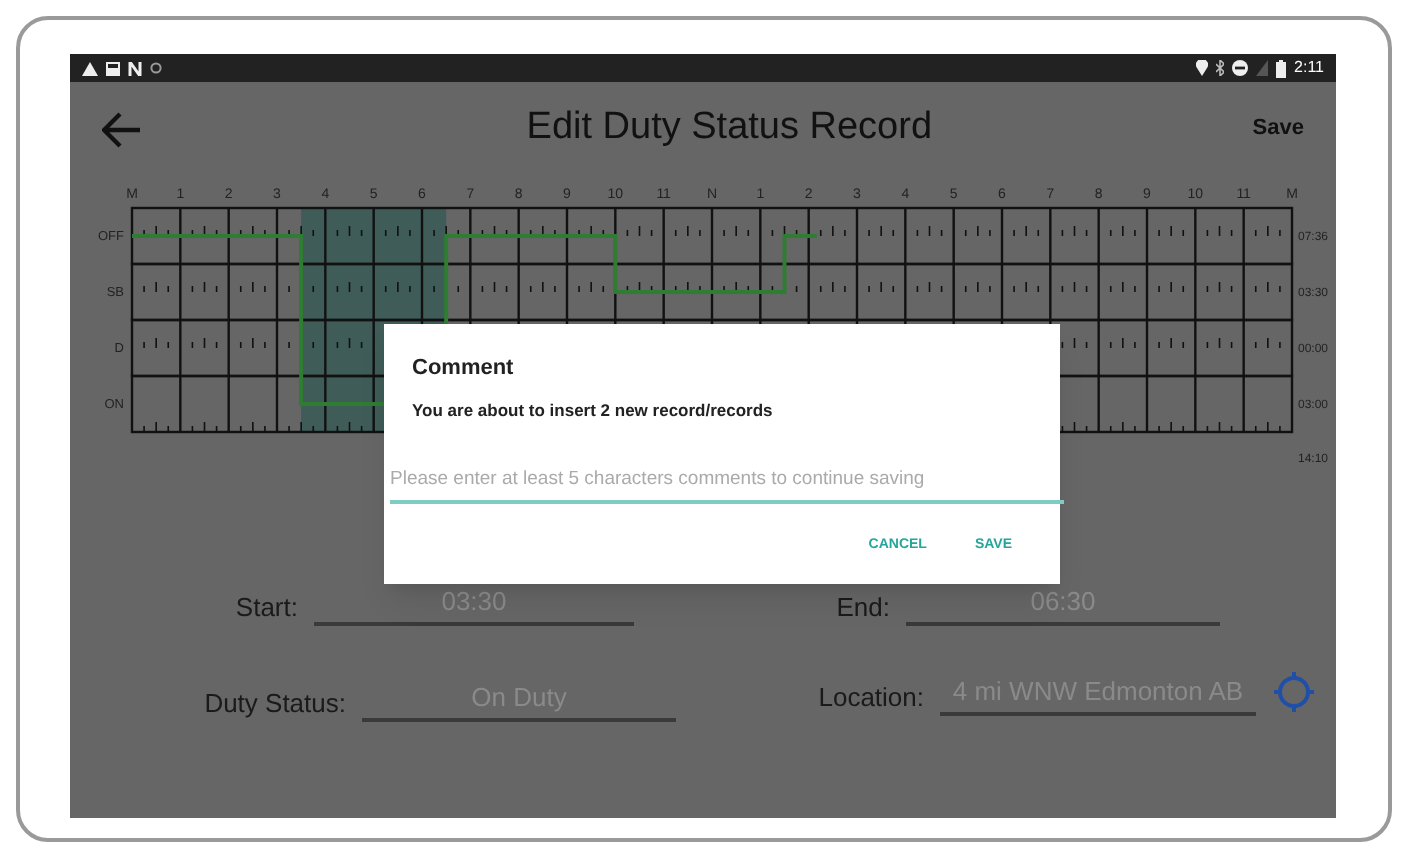  What do you see at coordinates (1309, 68) in the screenshot?
I see `clock-time: 2:11` at bounding box center [1309, 68].